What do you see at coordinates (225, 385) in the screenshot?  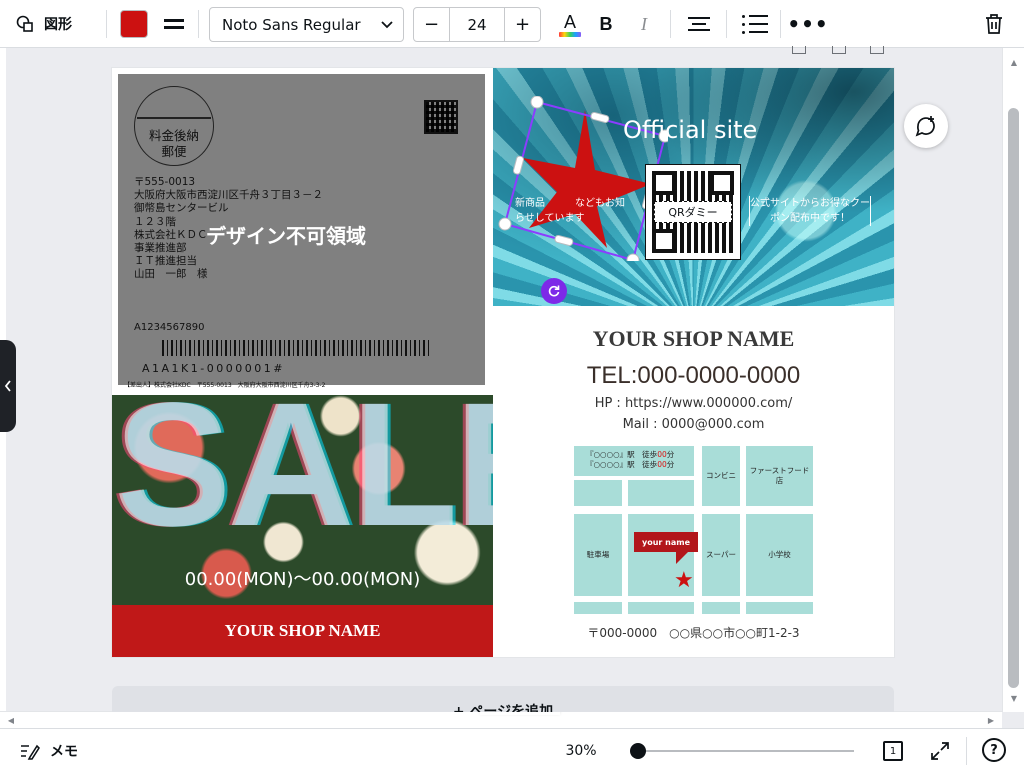 I see `sender-address: 【差出人】株式会社KDC 〒555-0013 大阪府大阪市西淀川区千舟3-3-2` at bounding box center [225, 385].